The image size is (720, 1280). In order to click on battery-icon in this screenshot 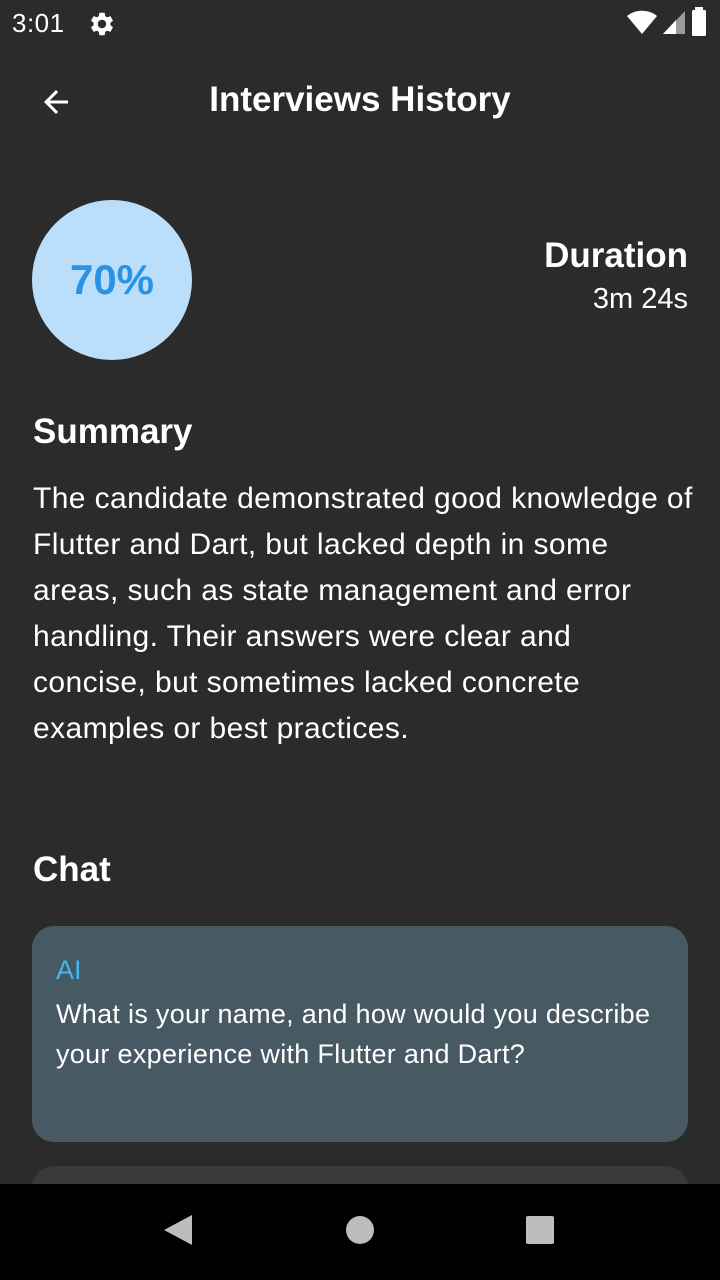, I will do `click(699, 24)`.